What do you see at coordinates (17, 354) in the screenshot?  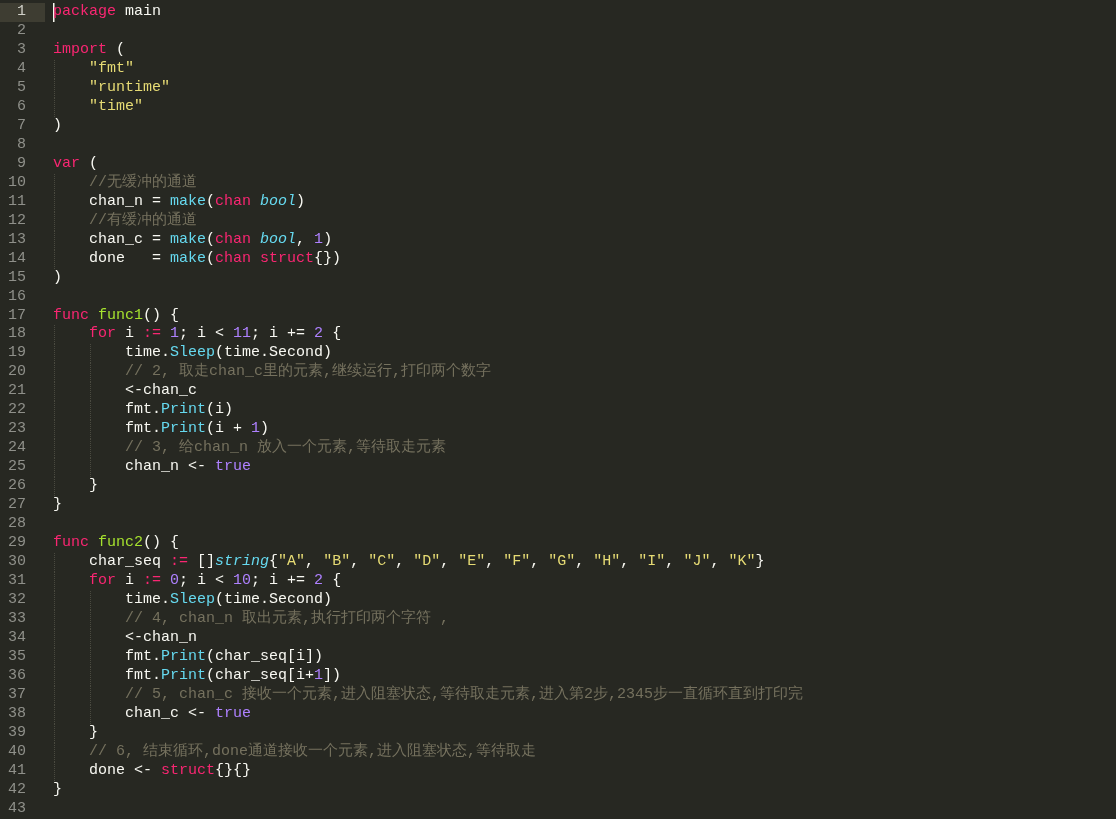 I see `line-number: 19` at bounding box center [17, 354].